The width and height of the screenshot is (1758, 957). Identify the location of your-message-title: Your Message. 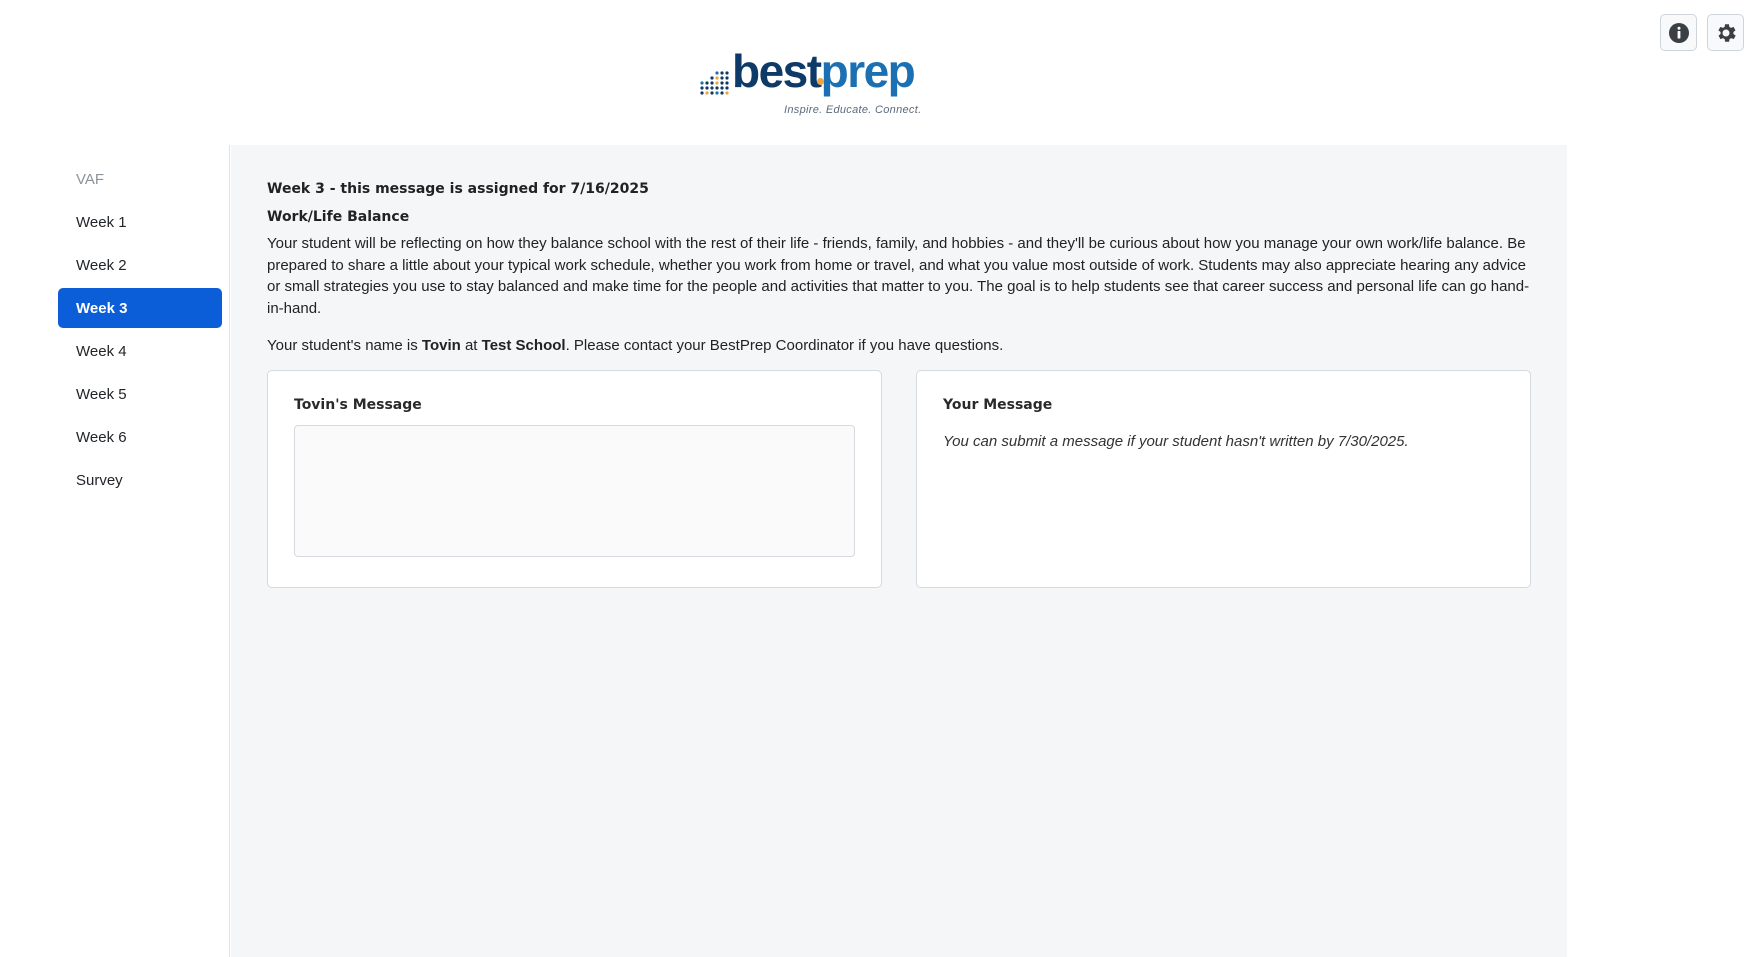
(998, 405).